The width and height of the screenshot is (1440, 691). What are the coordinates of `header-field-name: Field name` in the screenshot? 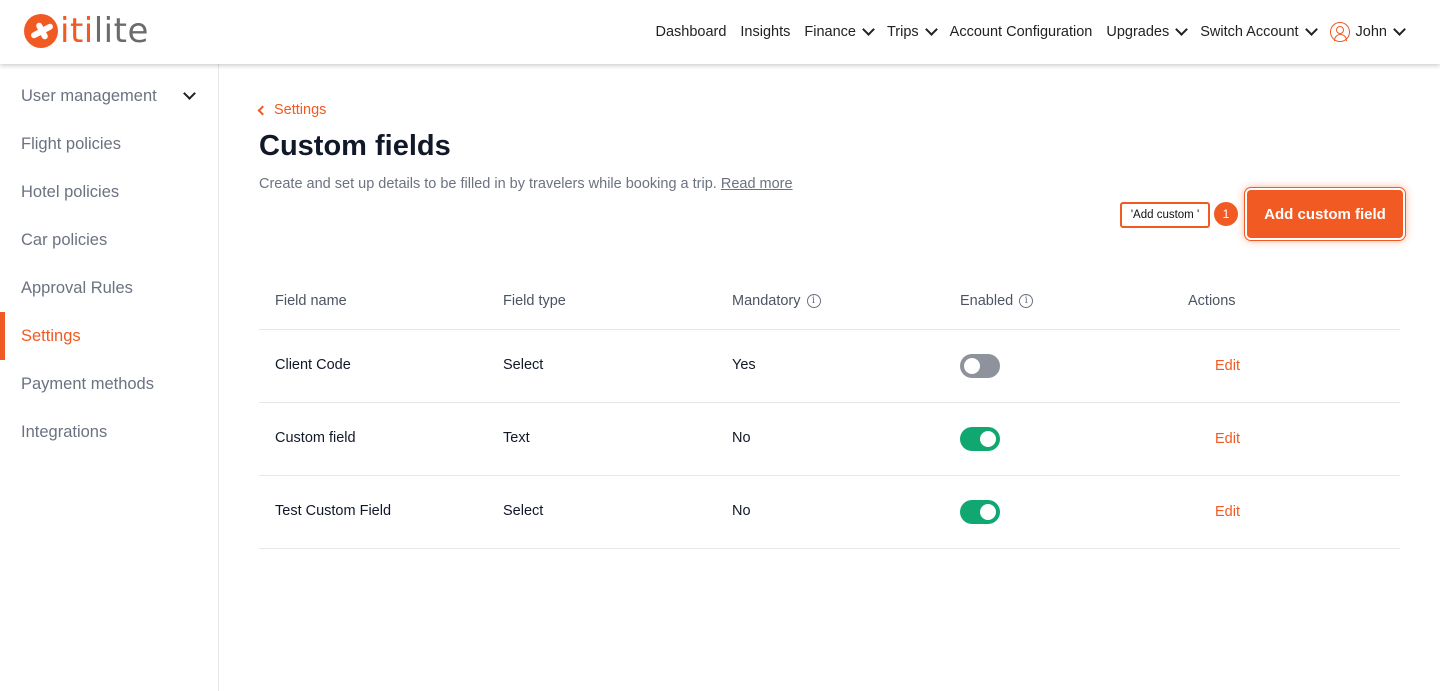 It's located at (311, 301).